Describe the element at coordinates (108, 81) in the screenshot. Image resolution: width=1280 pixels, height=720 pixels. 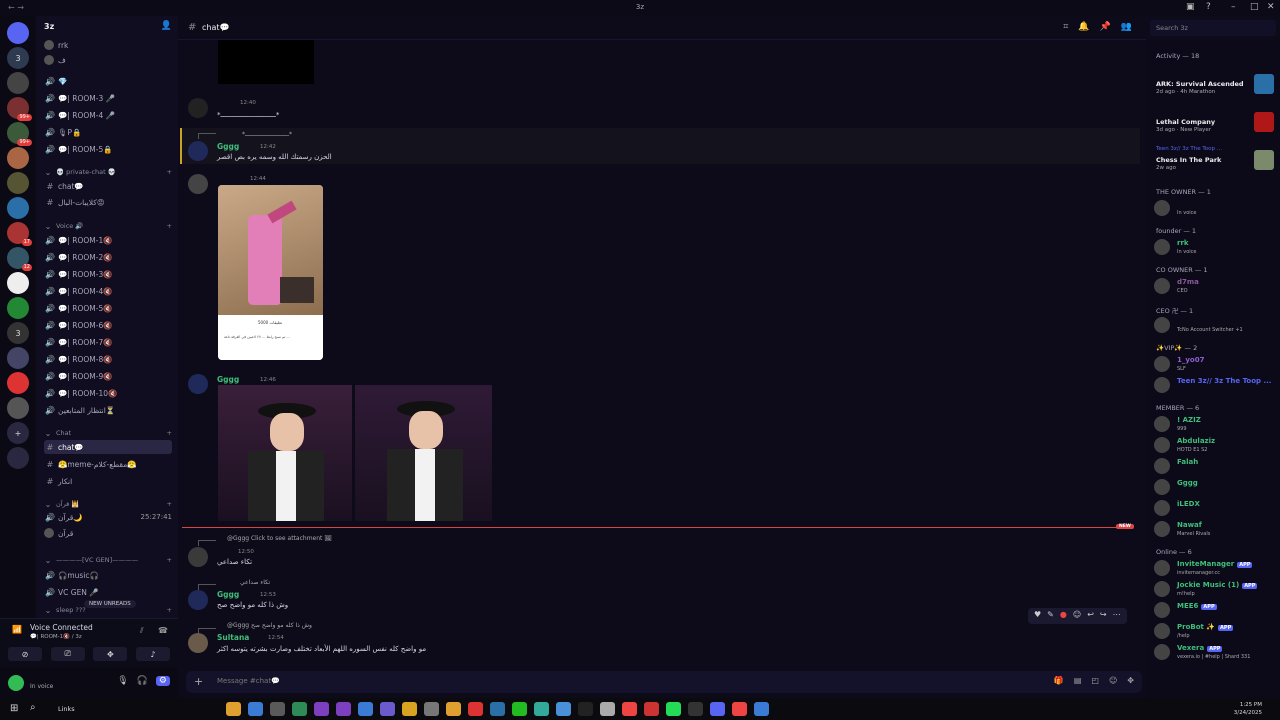
I see `voice-channel: 🔊 💎` at that location.